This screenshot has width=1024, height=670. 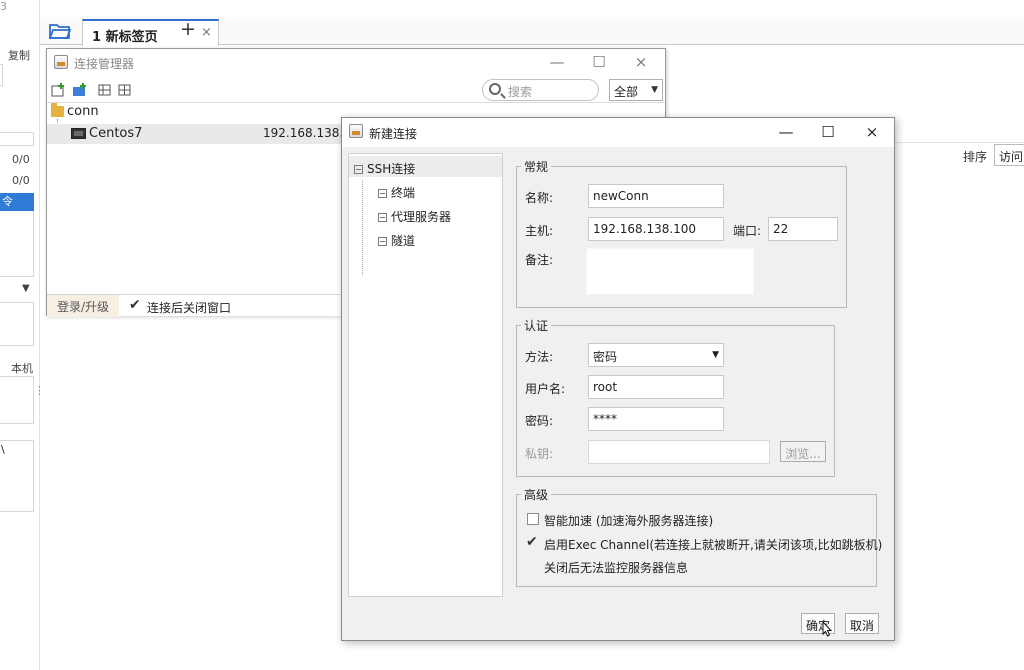 What do you see at coordinates (3, 6) in the screenshot?
I see `panel-fragment: 3` at bounding box center [3, 6].